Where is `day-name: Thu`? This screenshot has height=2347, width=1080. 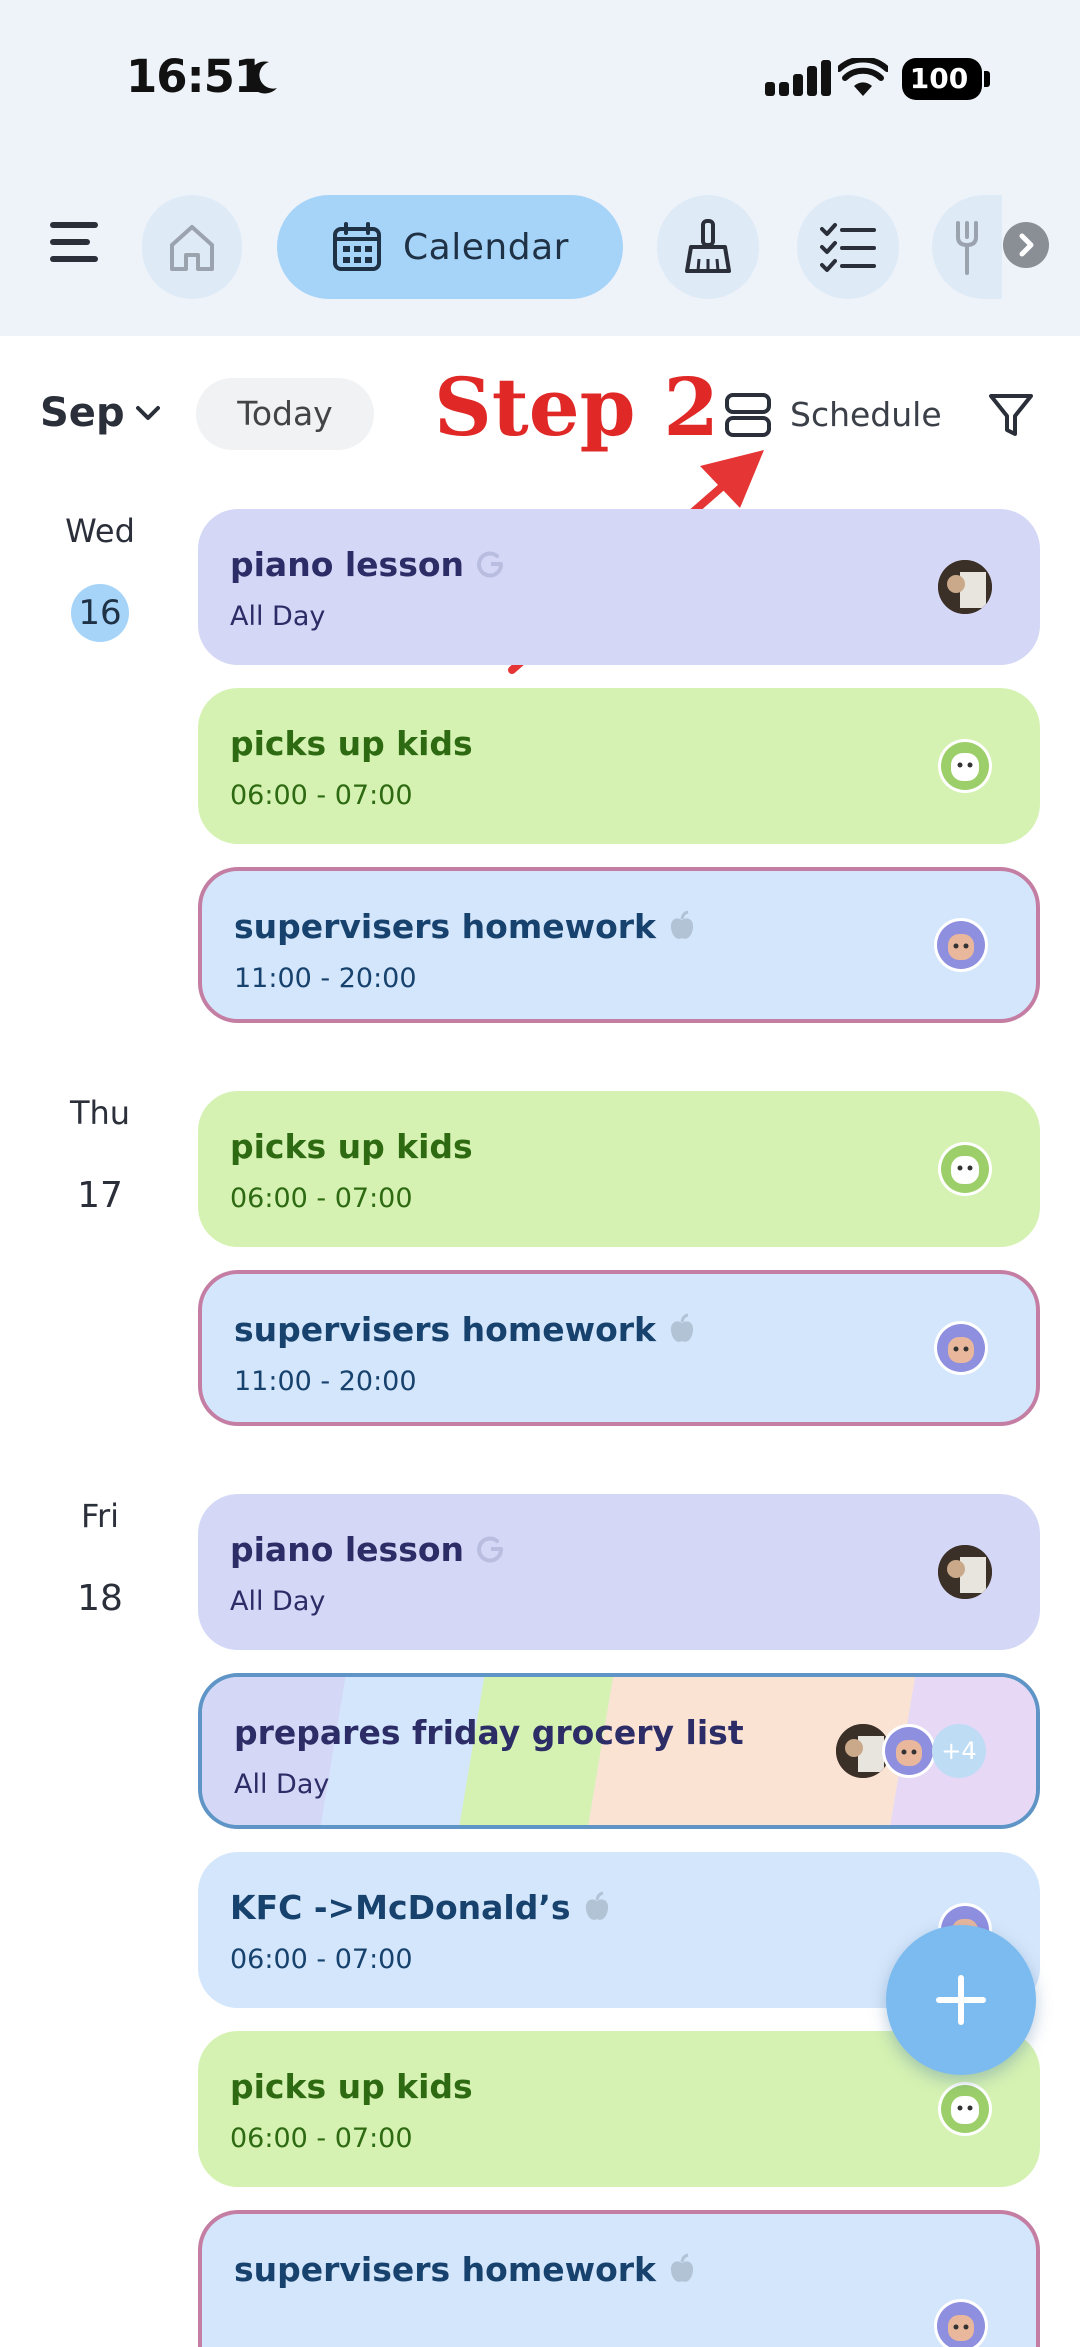 day-name: Thu is located at coordinates (100, 1113).